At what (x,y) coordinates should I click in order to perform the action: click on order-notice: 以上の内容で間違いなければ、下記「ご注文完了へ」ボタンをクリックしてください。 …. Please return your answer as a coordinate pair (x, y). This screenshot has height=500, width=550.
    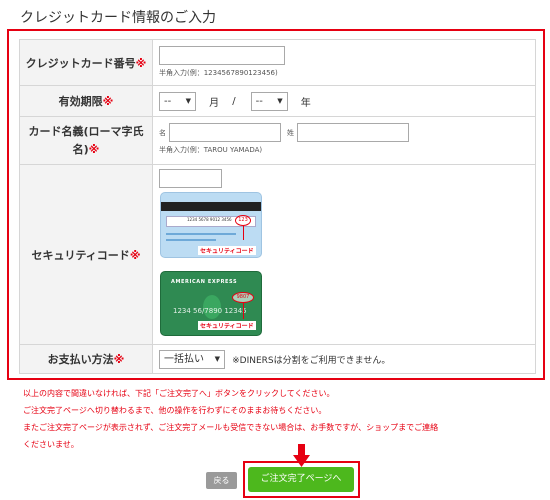
    Looking at the image, I should click on (278, 419).